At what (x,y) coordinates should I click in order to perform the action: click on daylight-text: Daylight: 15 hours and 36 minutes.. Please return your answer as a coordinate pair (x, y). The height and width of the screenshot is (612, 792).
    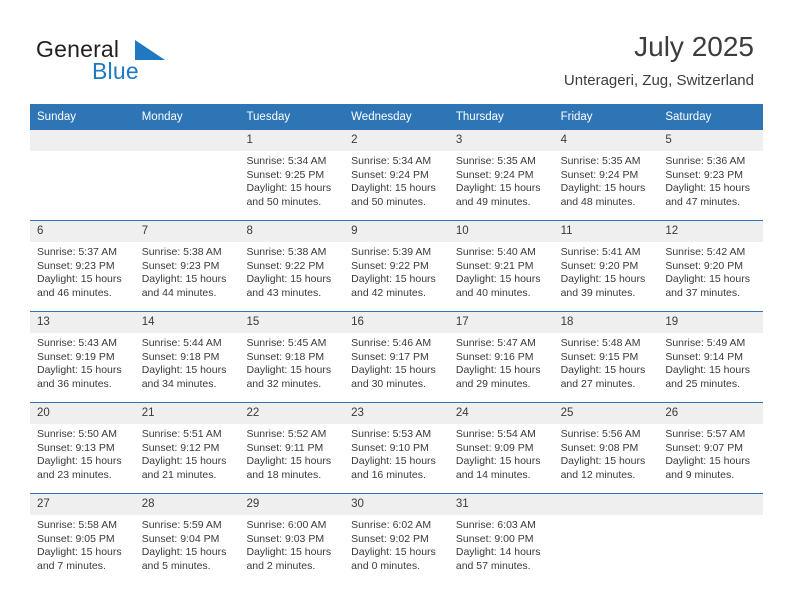
    Looking at the image, I should click on (79, 377).